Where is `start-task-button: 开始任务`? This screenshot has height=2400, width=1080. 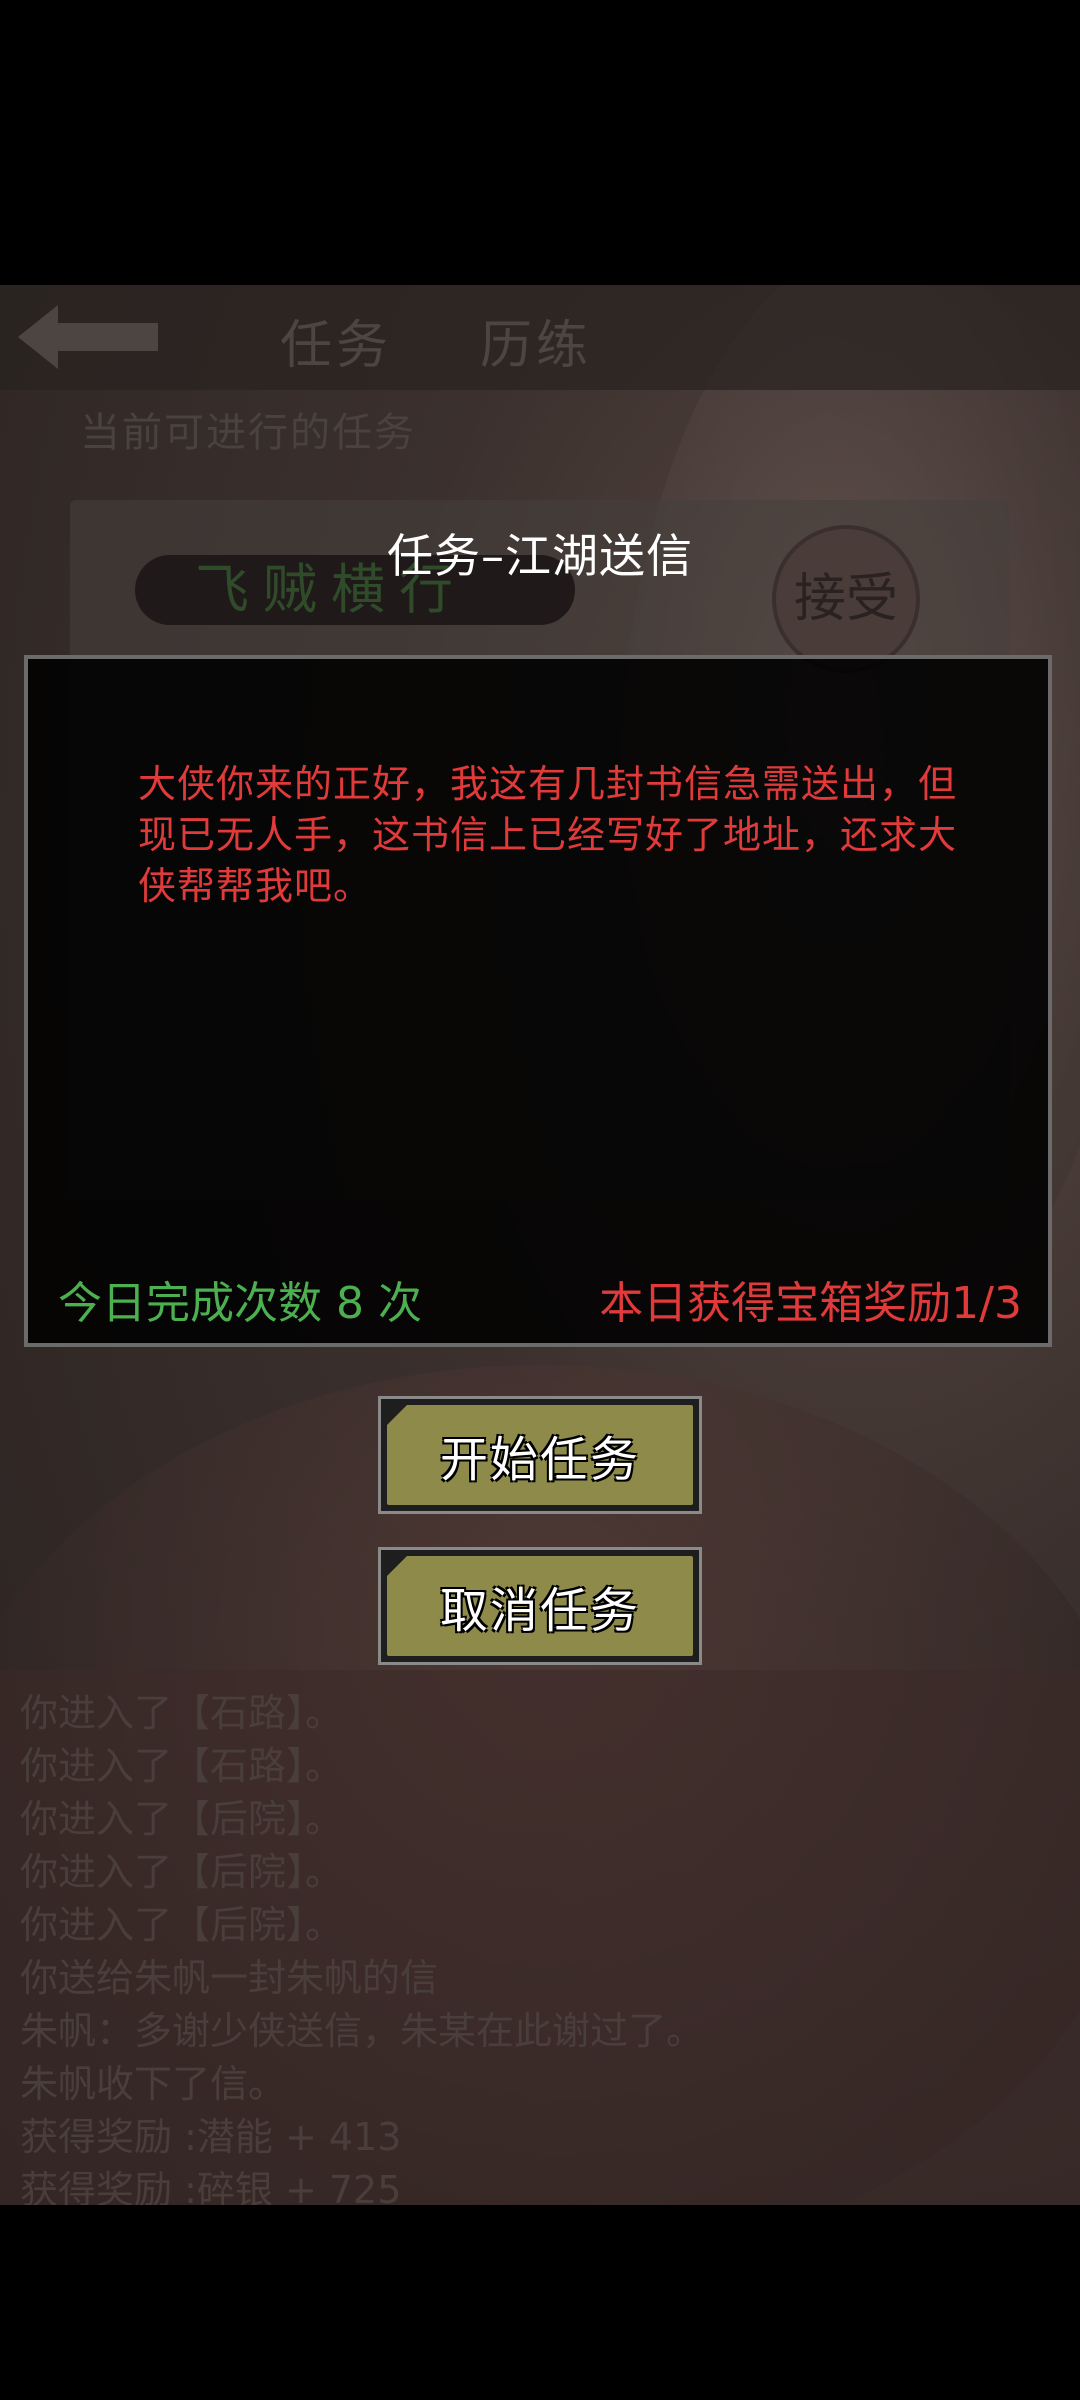
start-task-button: 开始任务 is located at coordinates (540, 1455).